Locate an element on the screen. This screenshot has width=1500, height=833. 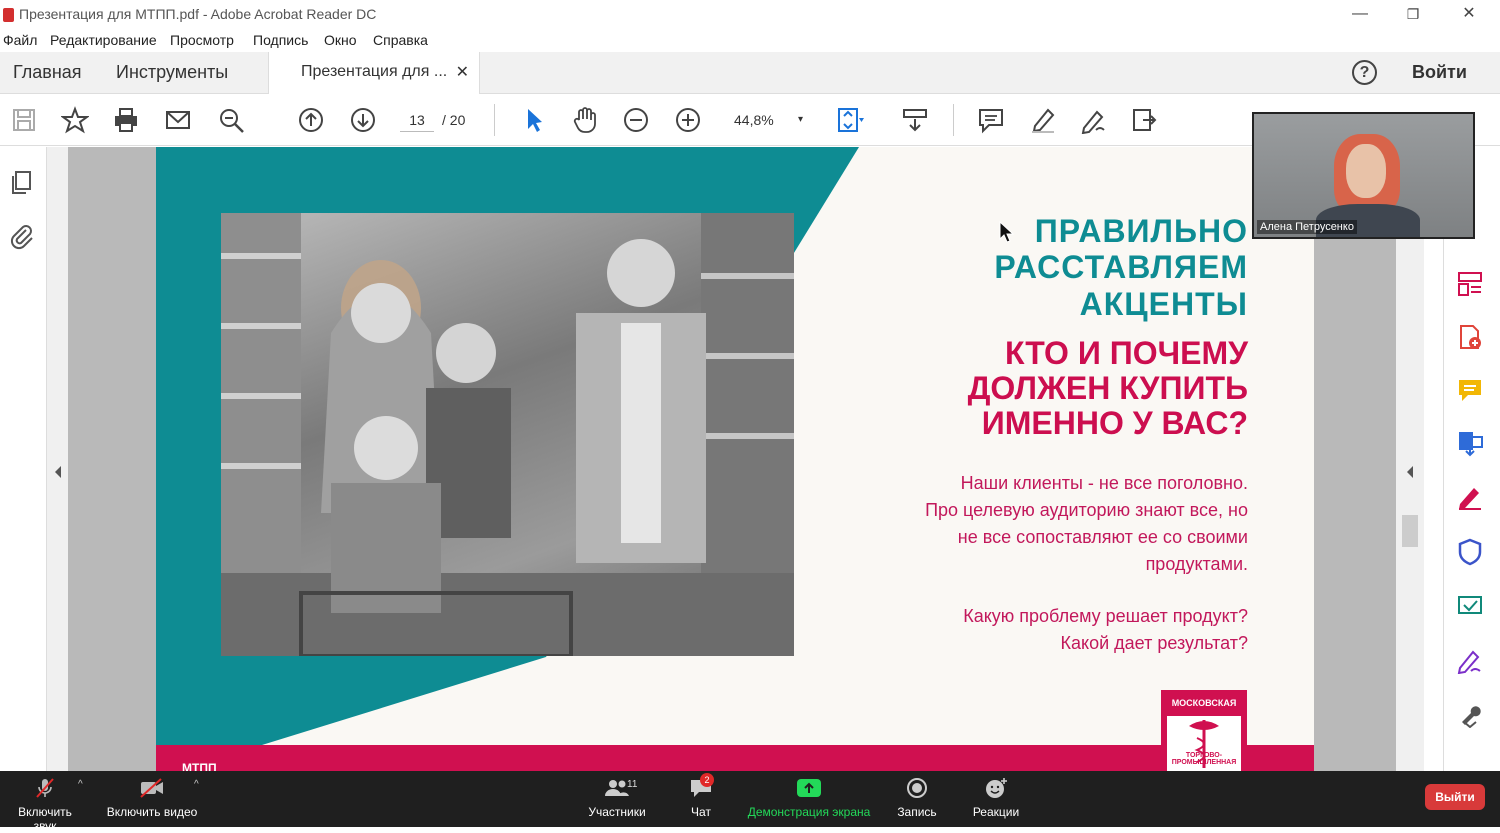
logo-bottom-text: ТОРГОВО-ПРОМЫШЛЕННАЯ is located at coordinates (1204, 759).